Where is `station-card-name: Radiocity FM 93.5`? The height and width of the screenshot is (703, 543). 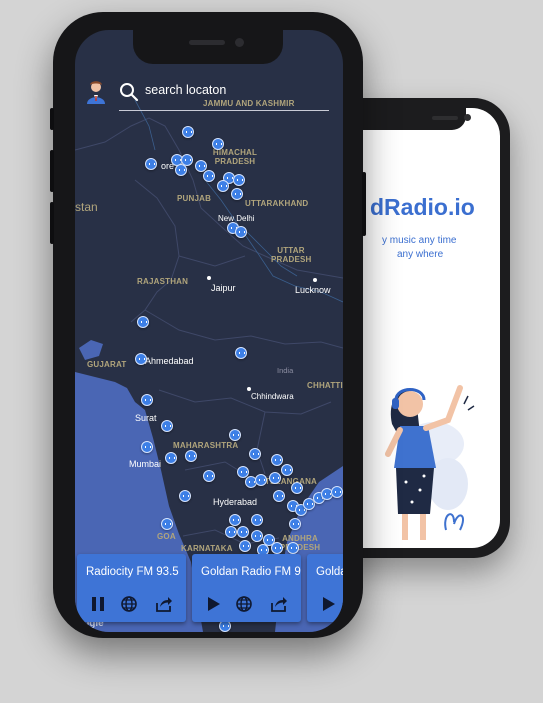
station-card-name: Radiocity FM 93.5 is located at coordinates (132, 572).